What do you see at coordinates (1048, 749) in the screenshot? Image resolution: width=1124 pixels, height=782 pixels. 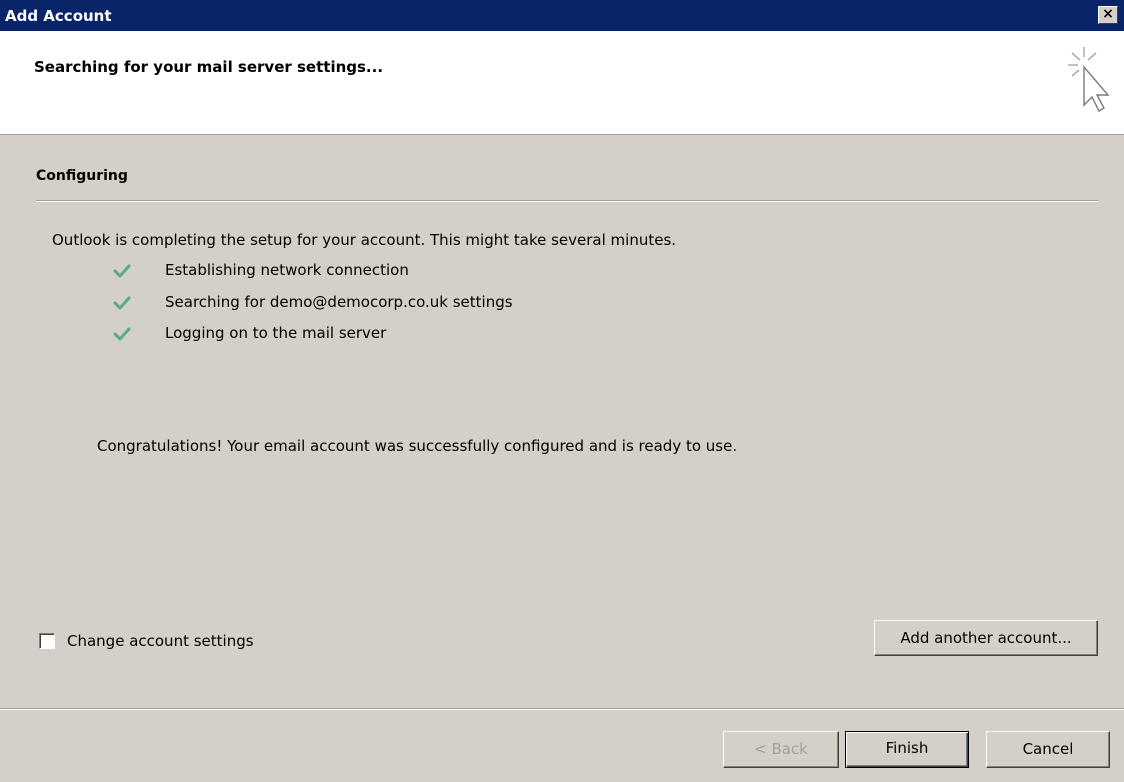 I see `cancel-button: Cancel` at bounding box center [1048, 749].